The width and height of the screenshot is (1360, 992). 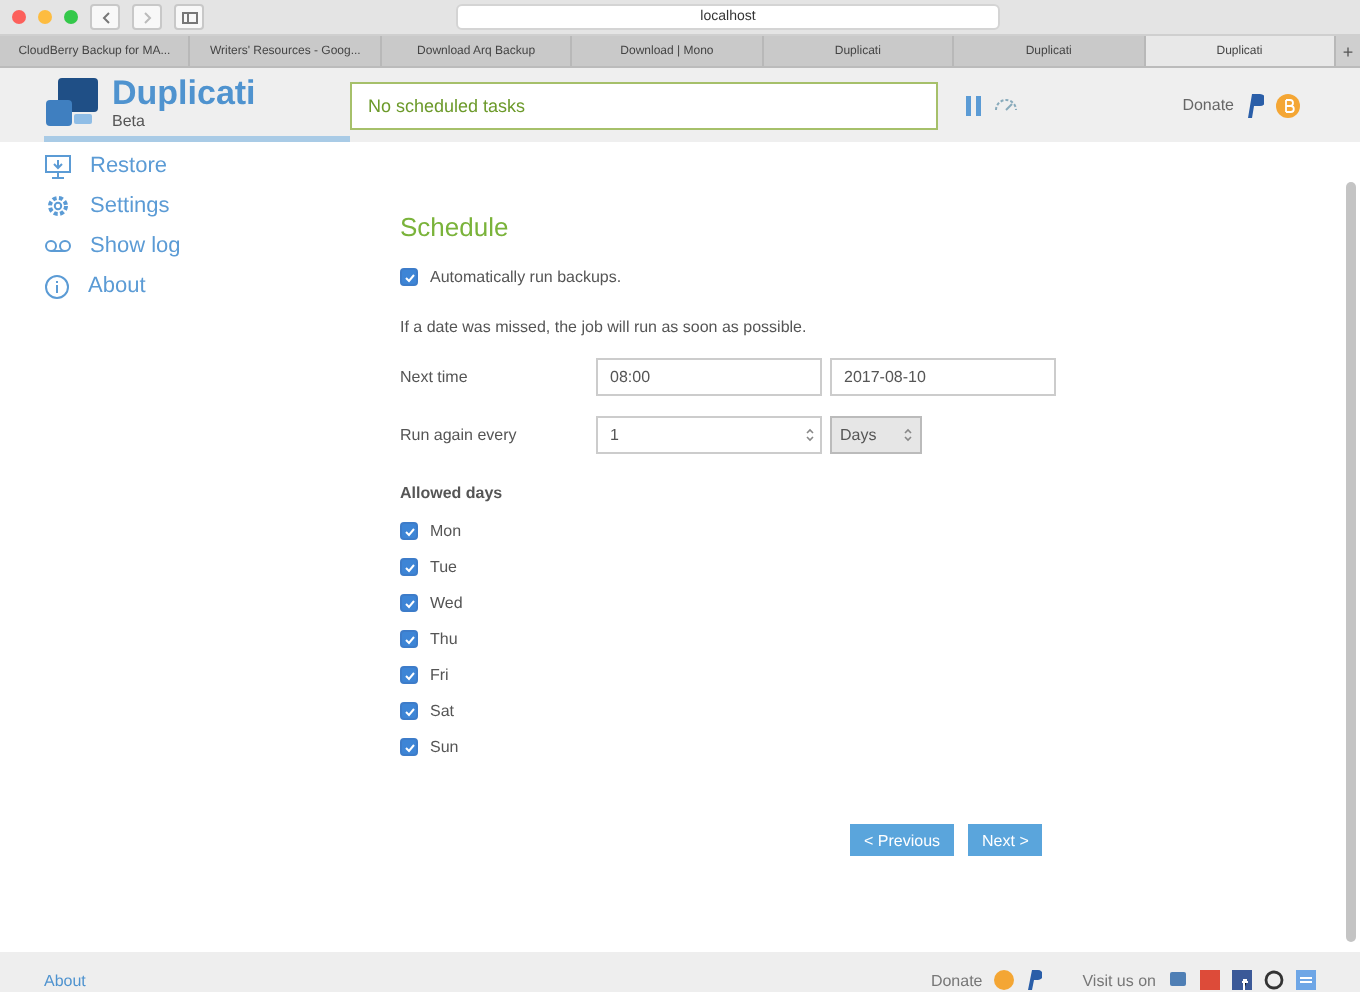 What do you see at coordinates (58, 206) in the screenshot?
I see `settings-icon` at bounding box center [58, 206].